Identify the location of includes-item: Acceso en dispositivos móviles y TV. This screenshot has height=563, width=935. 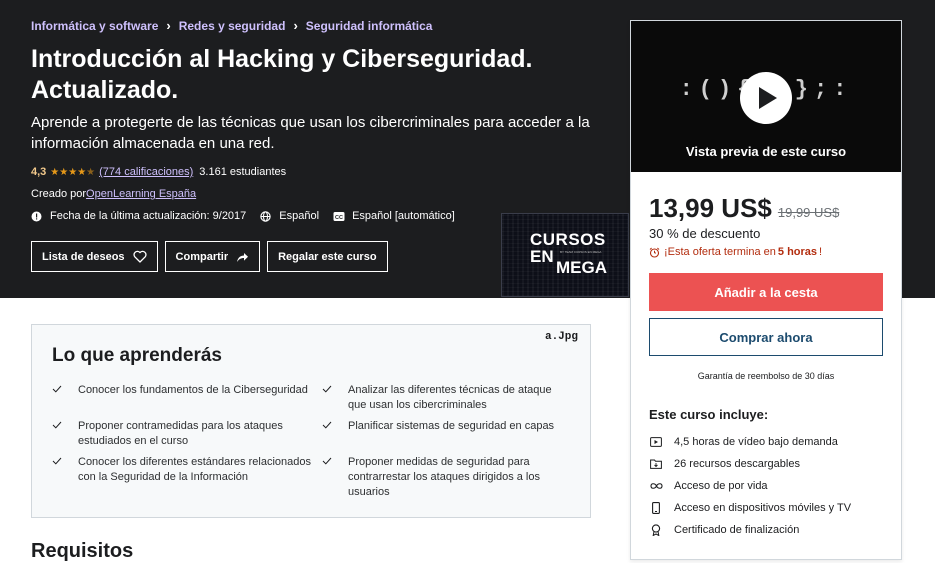
(750, 508).